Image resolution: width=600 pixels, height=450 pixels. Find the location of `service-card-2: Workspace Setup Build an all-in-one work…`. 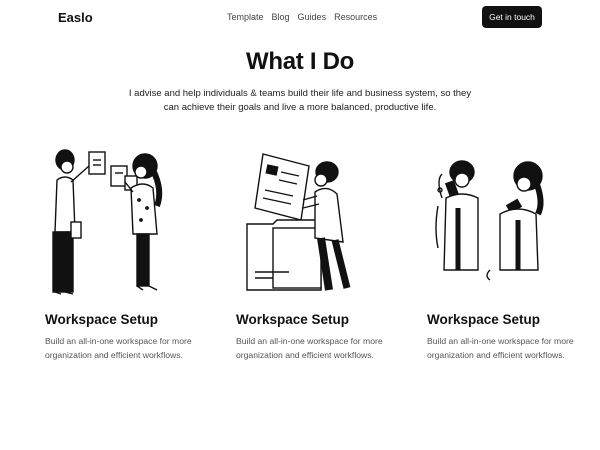

service-card-2: Workspace Setup Build an all-in-one work… is located at coordinates (311, 337).